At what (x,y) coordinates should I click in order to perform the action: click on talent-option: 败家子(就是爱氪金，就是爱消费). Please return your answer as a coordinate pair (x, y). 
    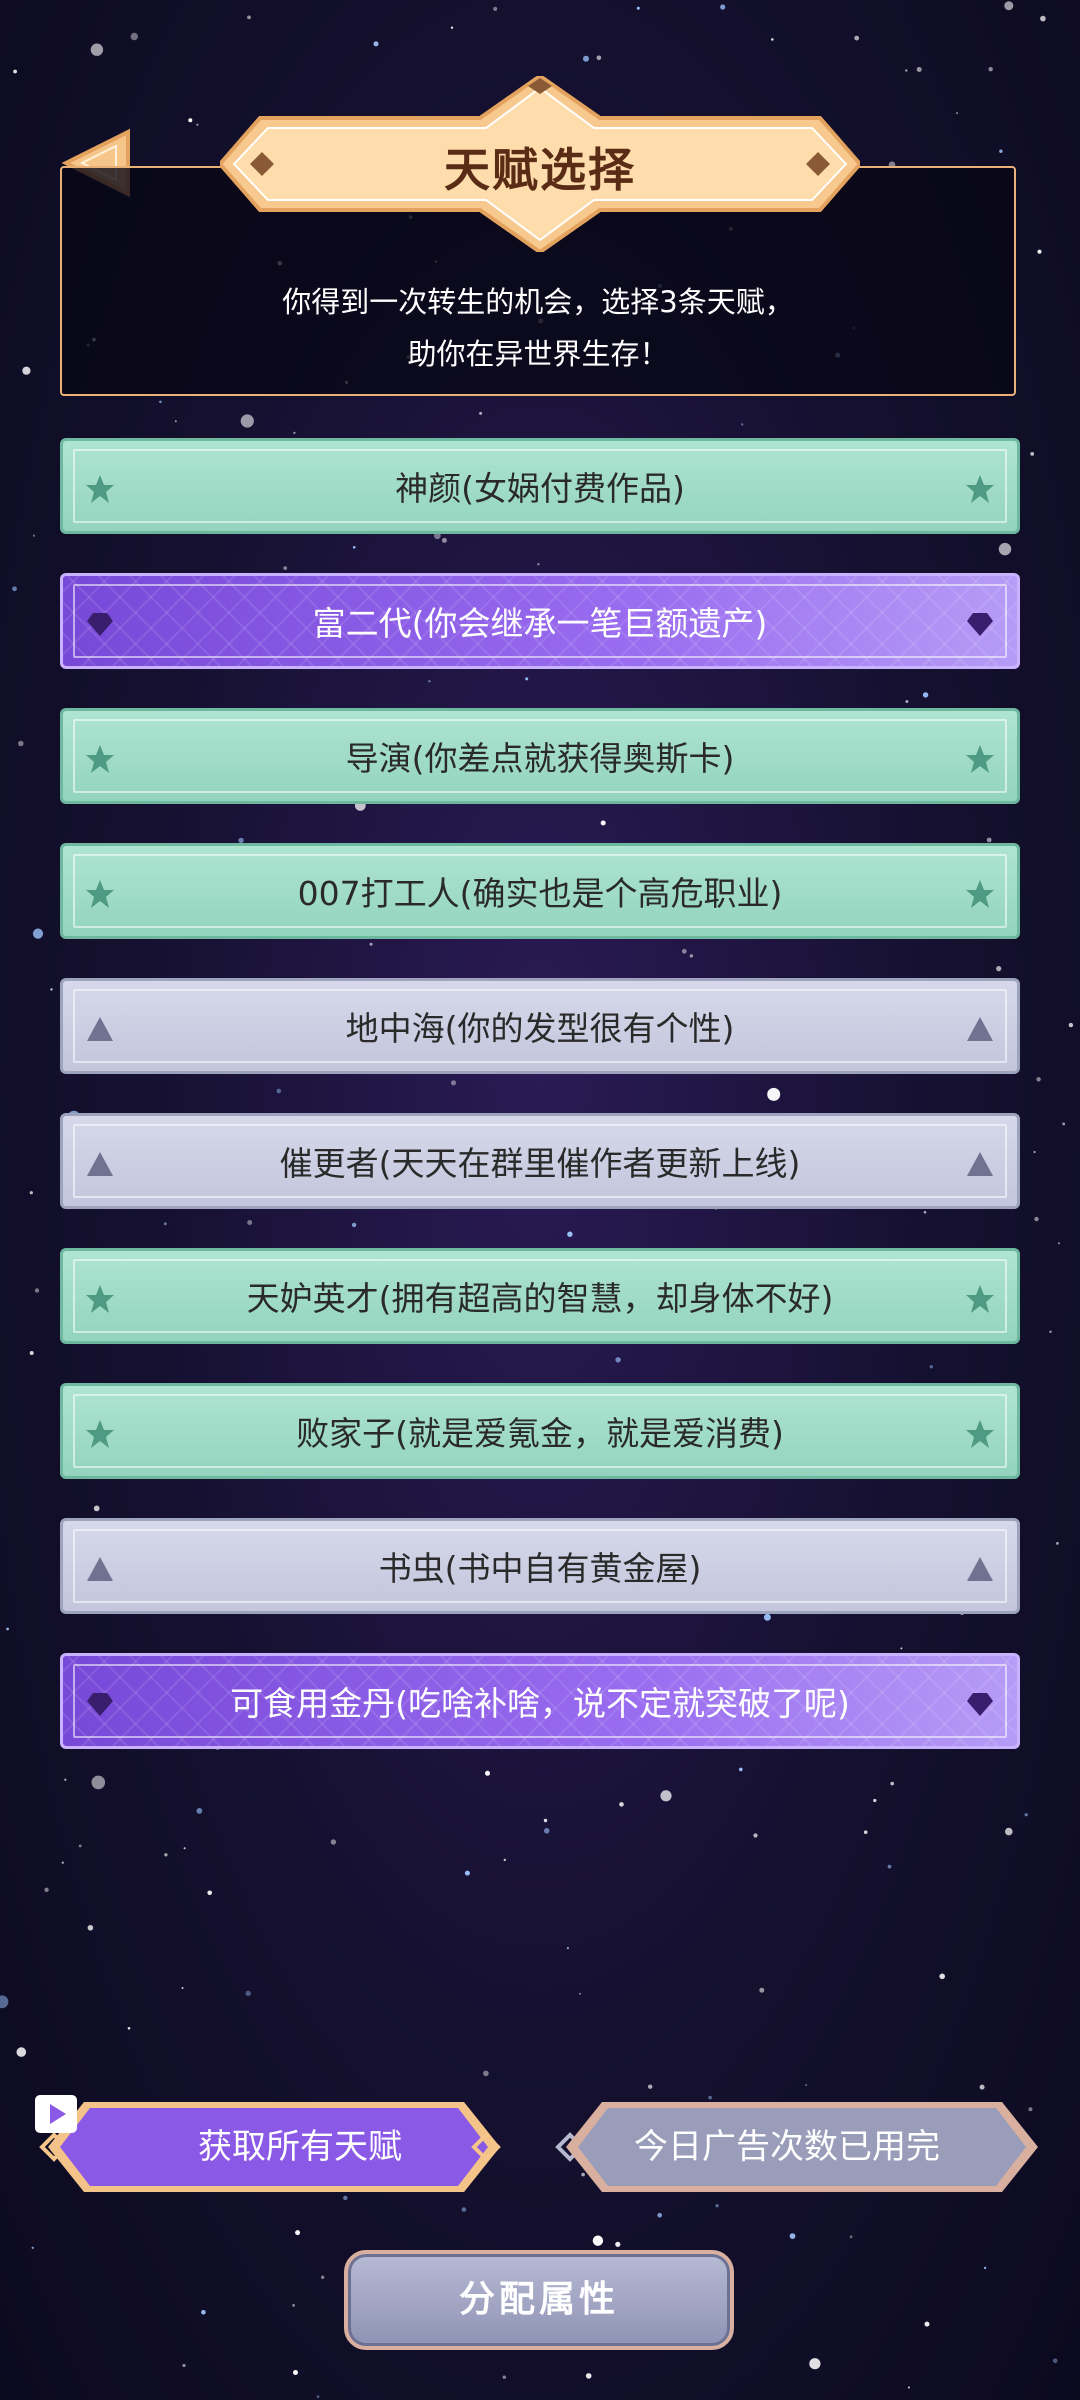
    Looking at the image, I should click on (540, 1431).